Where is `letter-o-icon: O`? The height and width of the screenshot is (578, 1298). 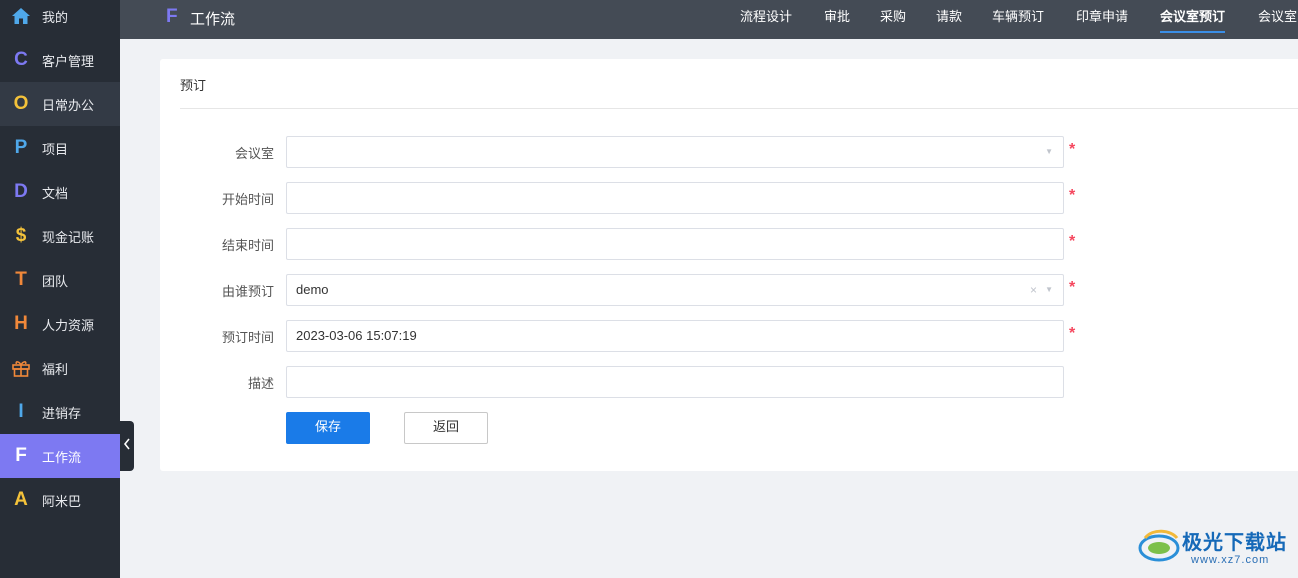
letter-o-icon: O is located at coordinates (21, 103).